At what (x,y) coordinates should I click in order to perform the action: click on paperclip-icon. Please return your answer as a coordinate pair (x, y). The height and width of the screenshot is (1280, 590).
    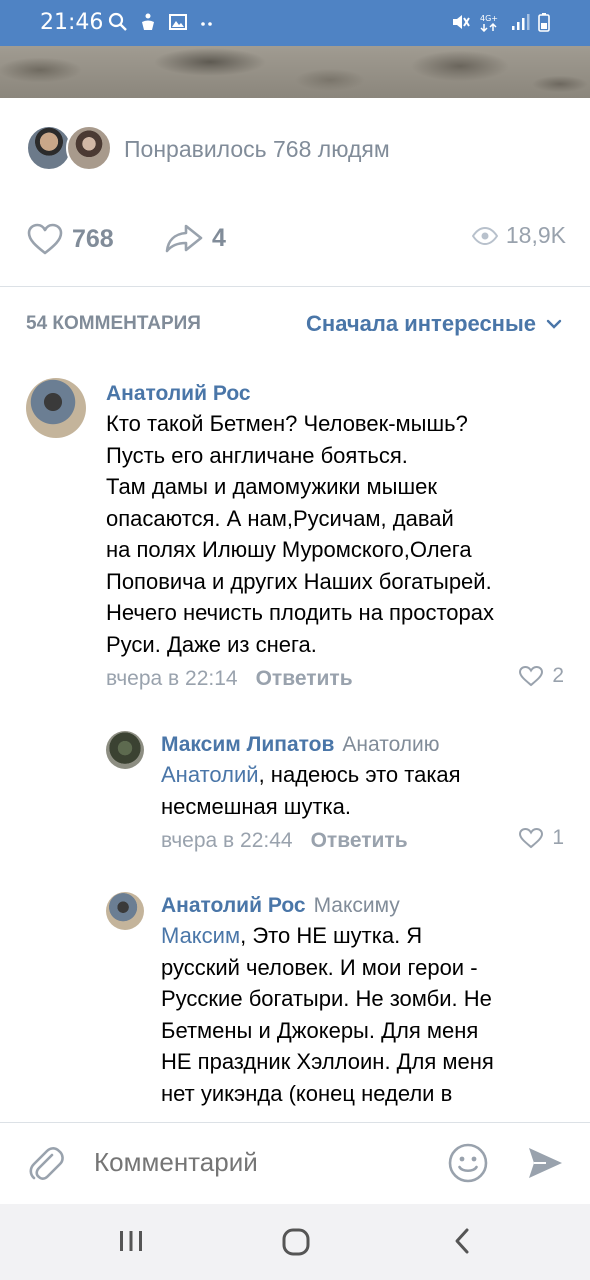
    Looking at the image, I should click on (46, 1166).